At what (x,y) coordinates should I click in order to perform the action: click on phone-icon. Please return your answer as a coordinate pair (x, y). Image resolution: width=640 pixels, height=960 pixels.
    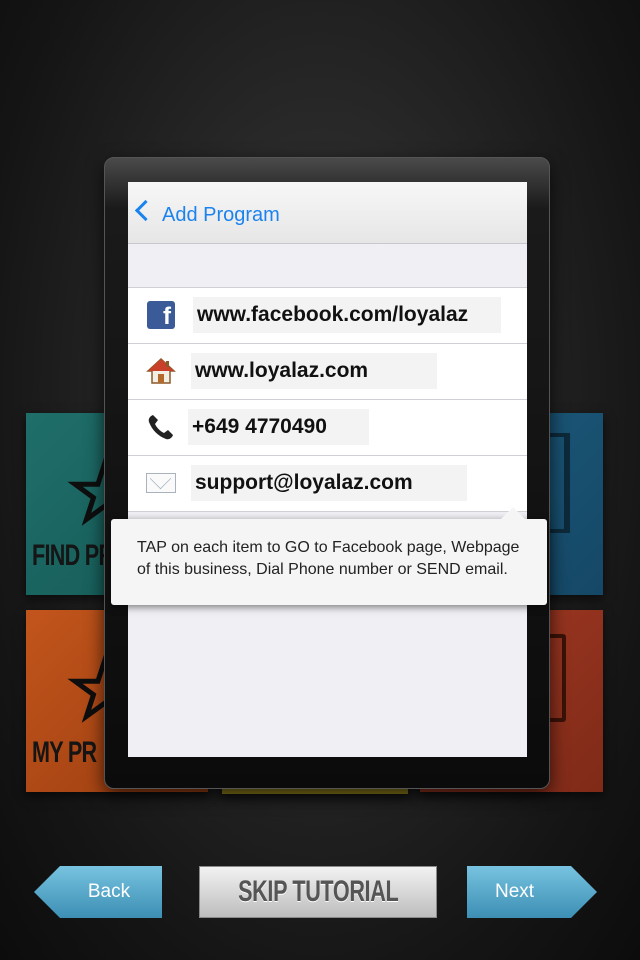
    Looking at the image, I should click on (161, 427).